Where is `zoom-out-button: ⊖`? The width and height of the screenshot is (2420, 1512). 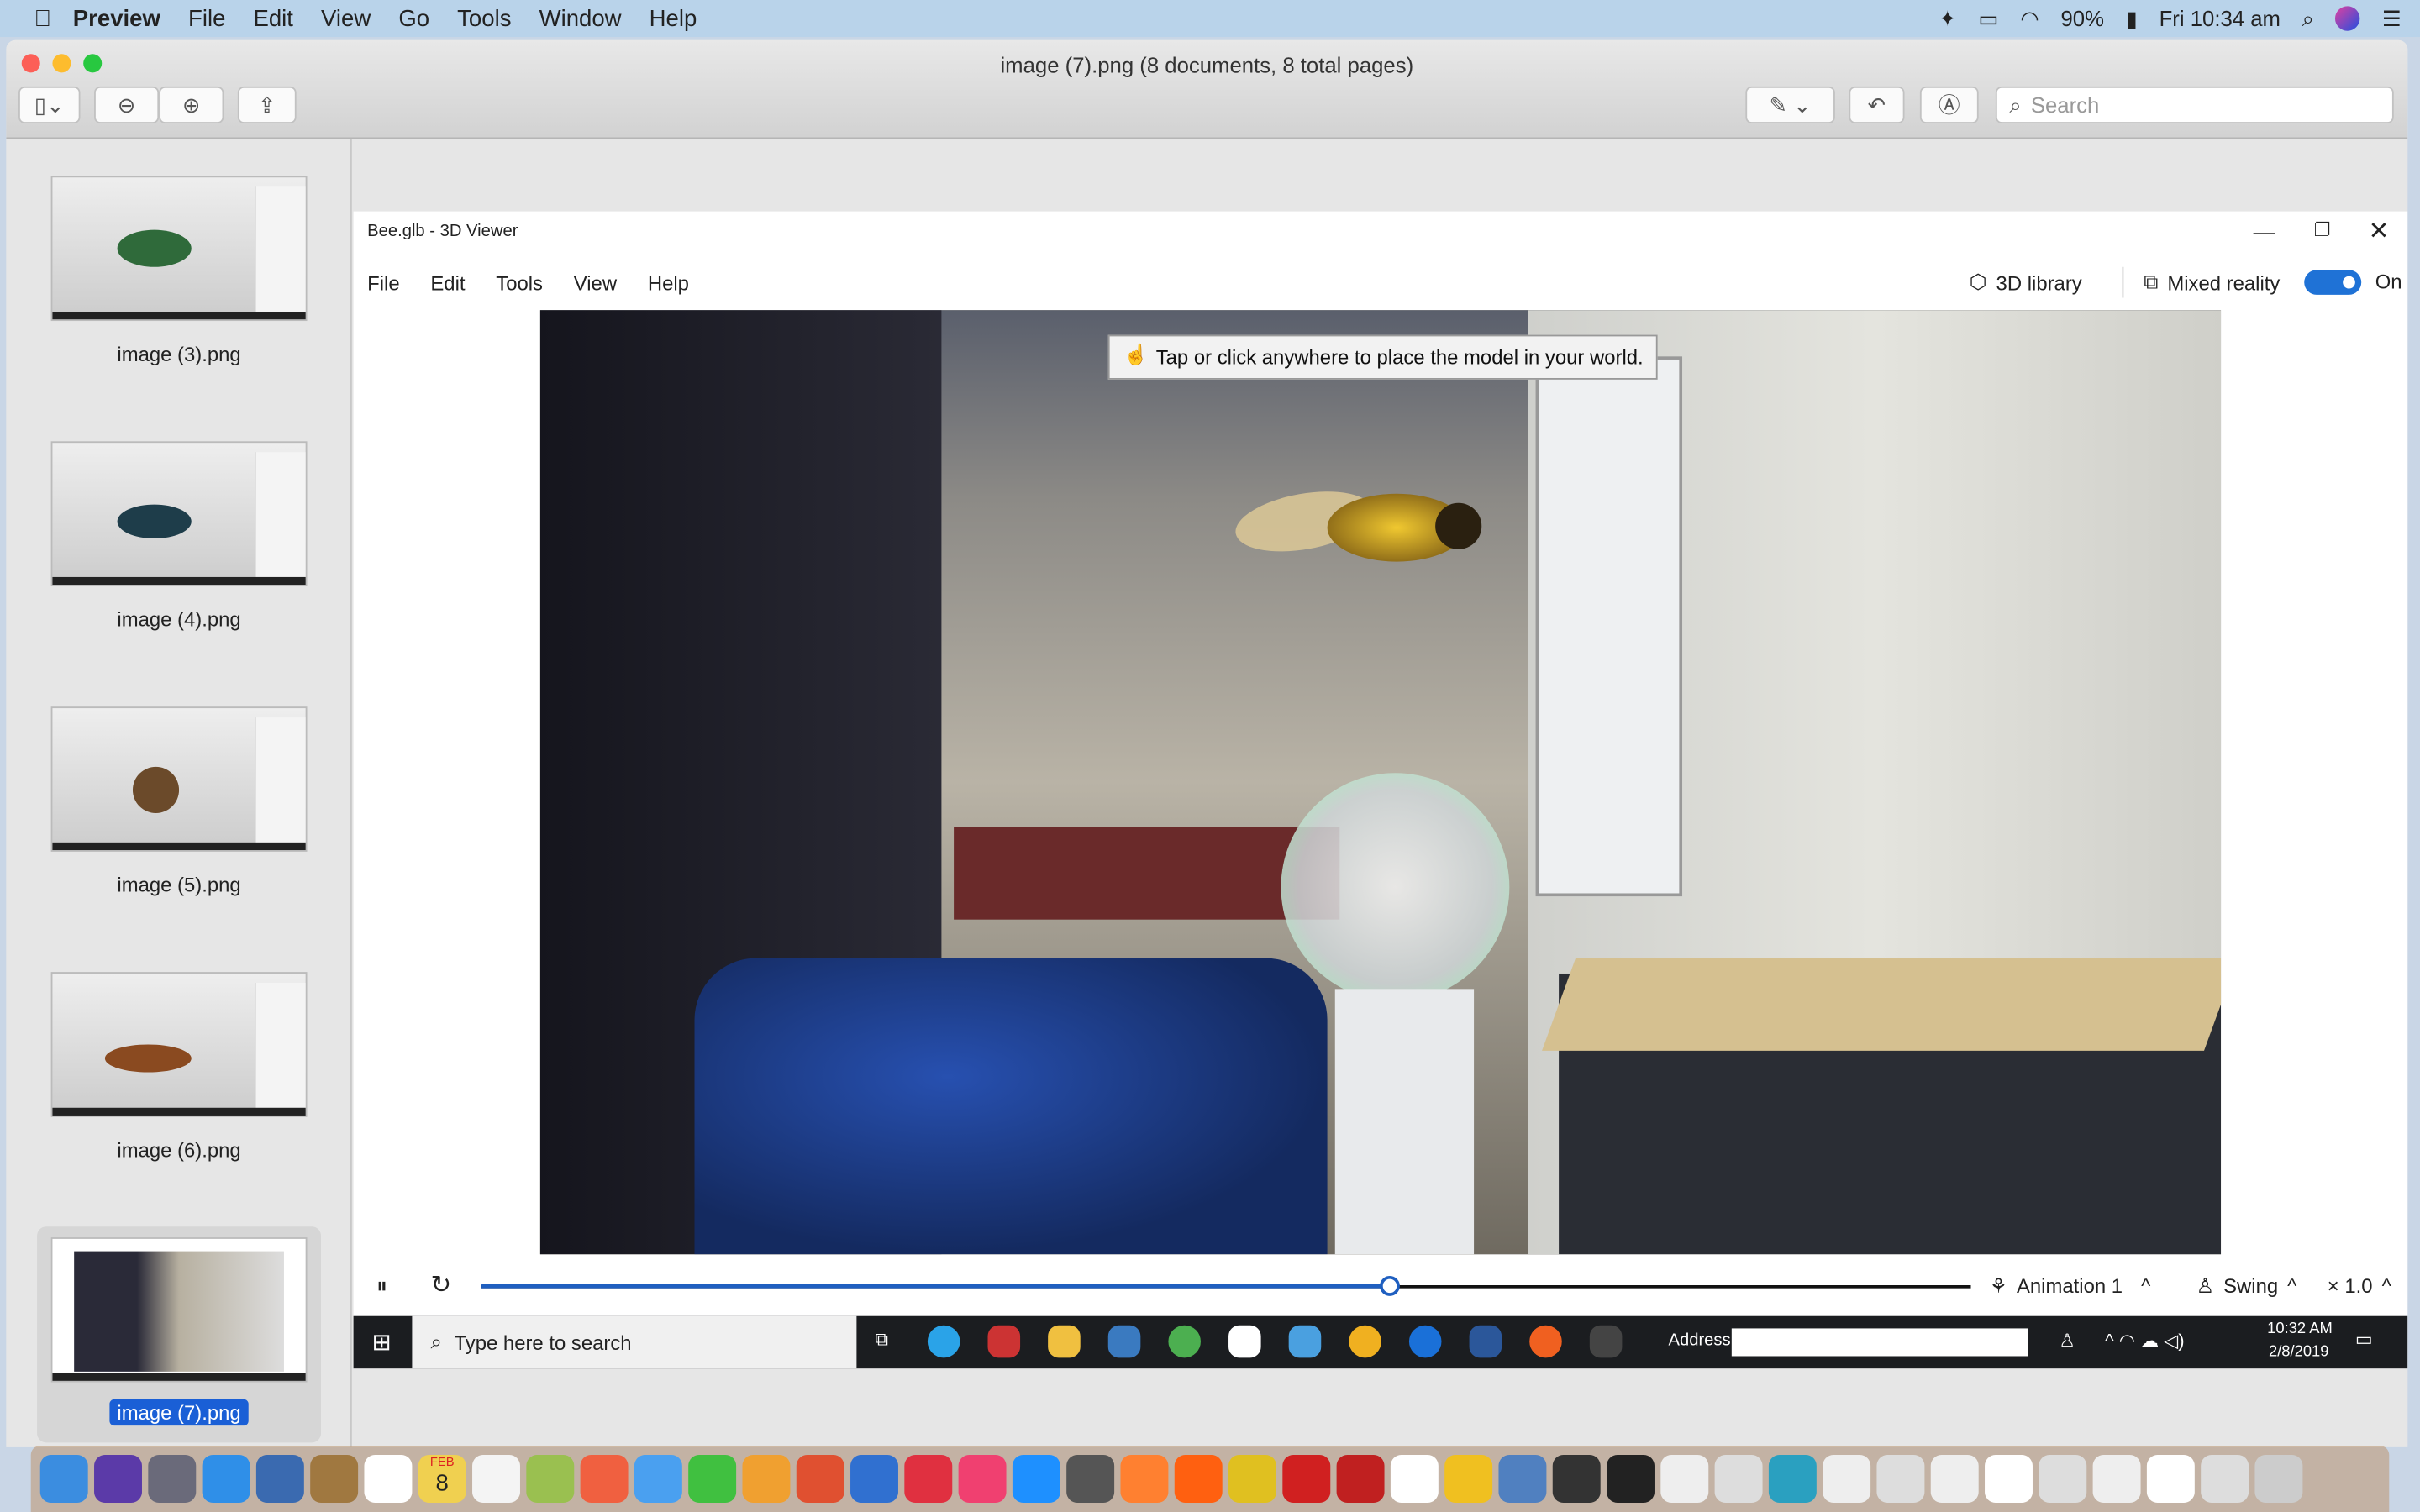 zoom-out-button: ⊖ is located at coordinates (127, 104).